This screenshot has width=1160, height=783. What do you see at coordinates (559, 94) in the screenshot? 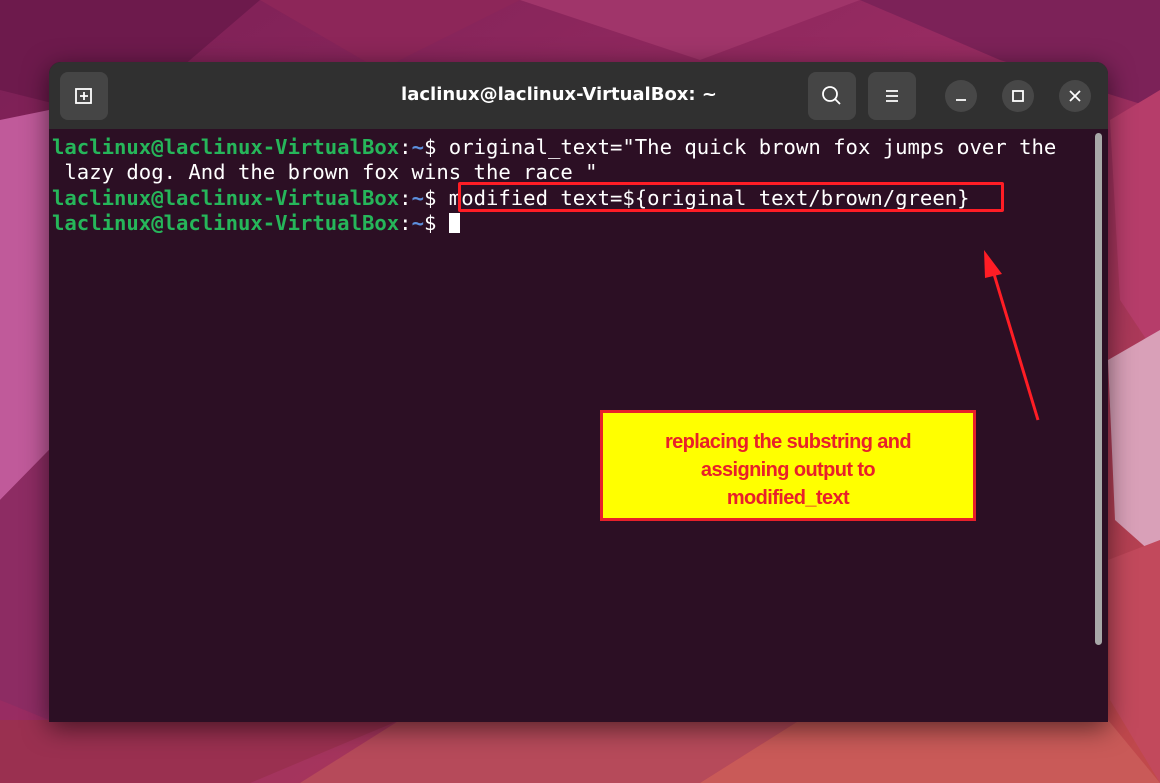
I see `window-title: laclinux@laclinux-VirtualBox: ~` at bounding box center [559, 94].